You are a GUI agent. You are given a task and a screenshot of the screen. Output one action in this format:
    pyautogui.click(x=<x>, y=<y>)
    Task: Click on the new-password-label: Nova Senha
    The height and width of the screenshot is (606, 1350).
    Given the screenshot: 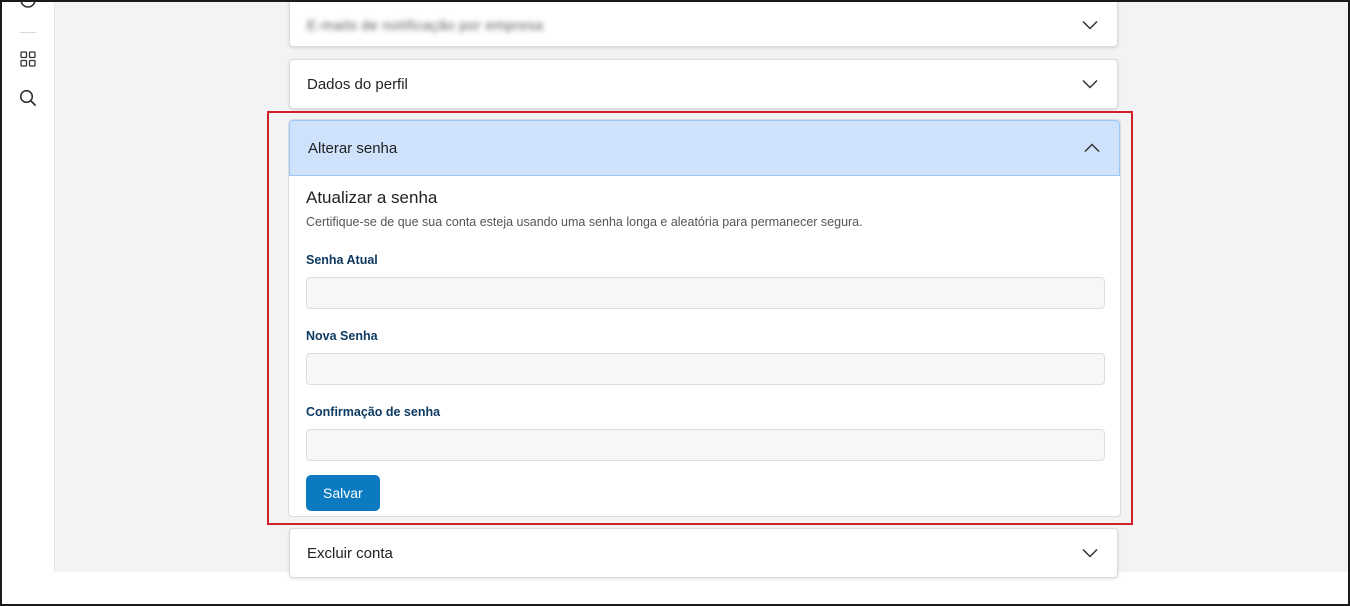 What is the action you would take?
    pyautogui.click(x=342, y=336)
    